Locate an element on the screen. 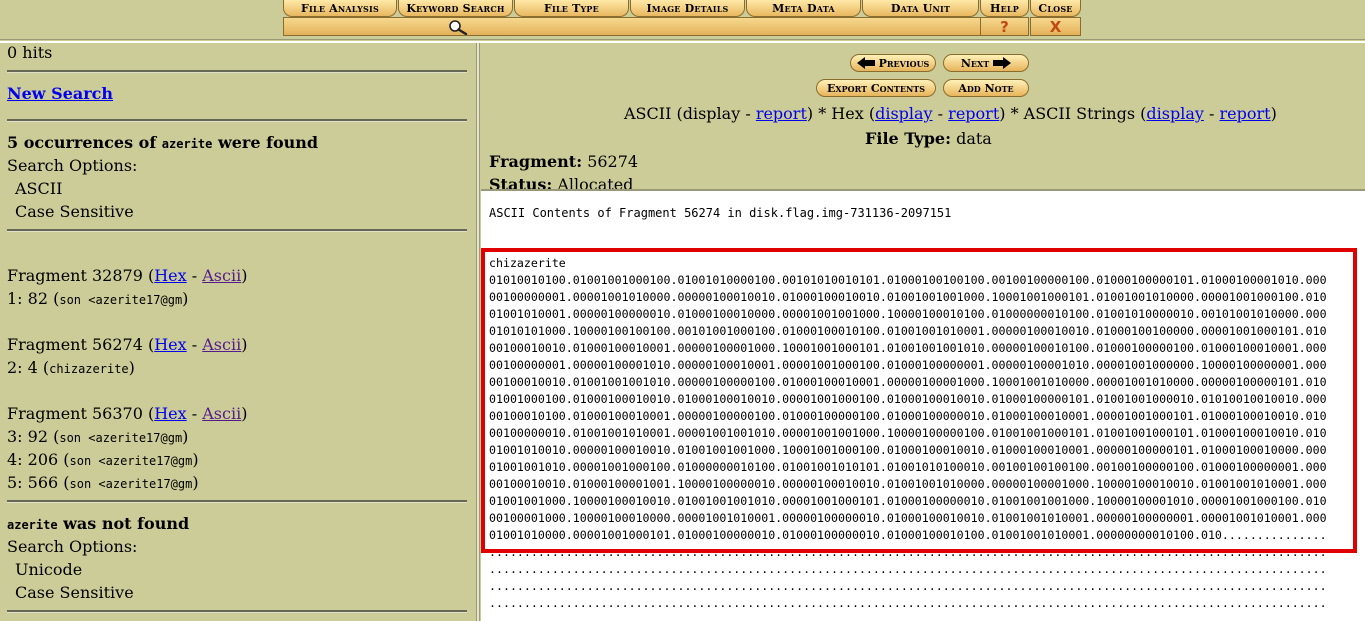 This screenshot has width=1365, height=621. fragment-heading: Fragment 32879 (Hex - Ascii) is located at coordinates (127, 275).